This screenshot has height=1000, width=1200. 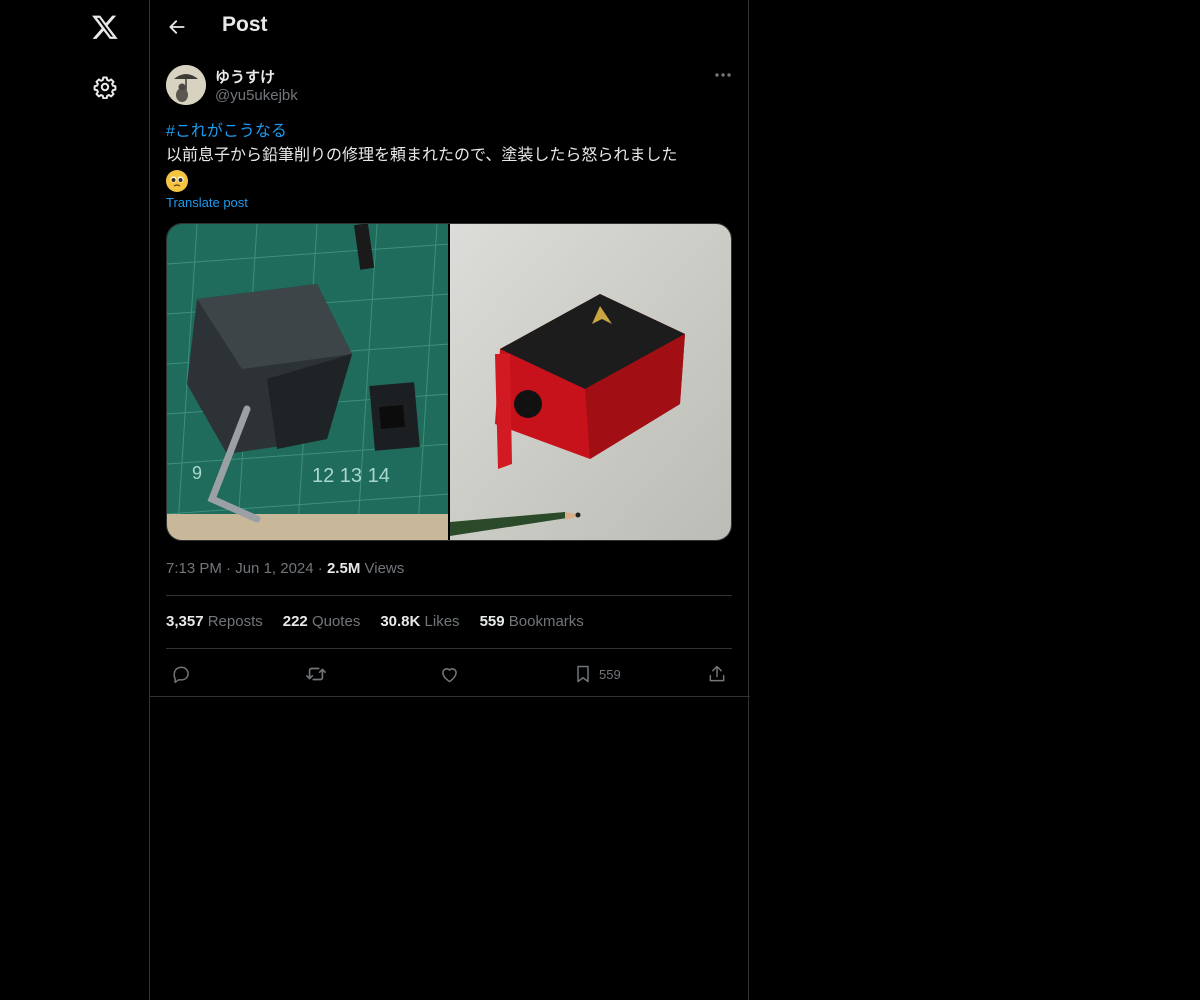 What do you see at coordinates (384, 568) in the screenshot?
I see `views-label: Views` at bounding box center [384, 568].